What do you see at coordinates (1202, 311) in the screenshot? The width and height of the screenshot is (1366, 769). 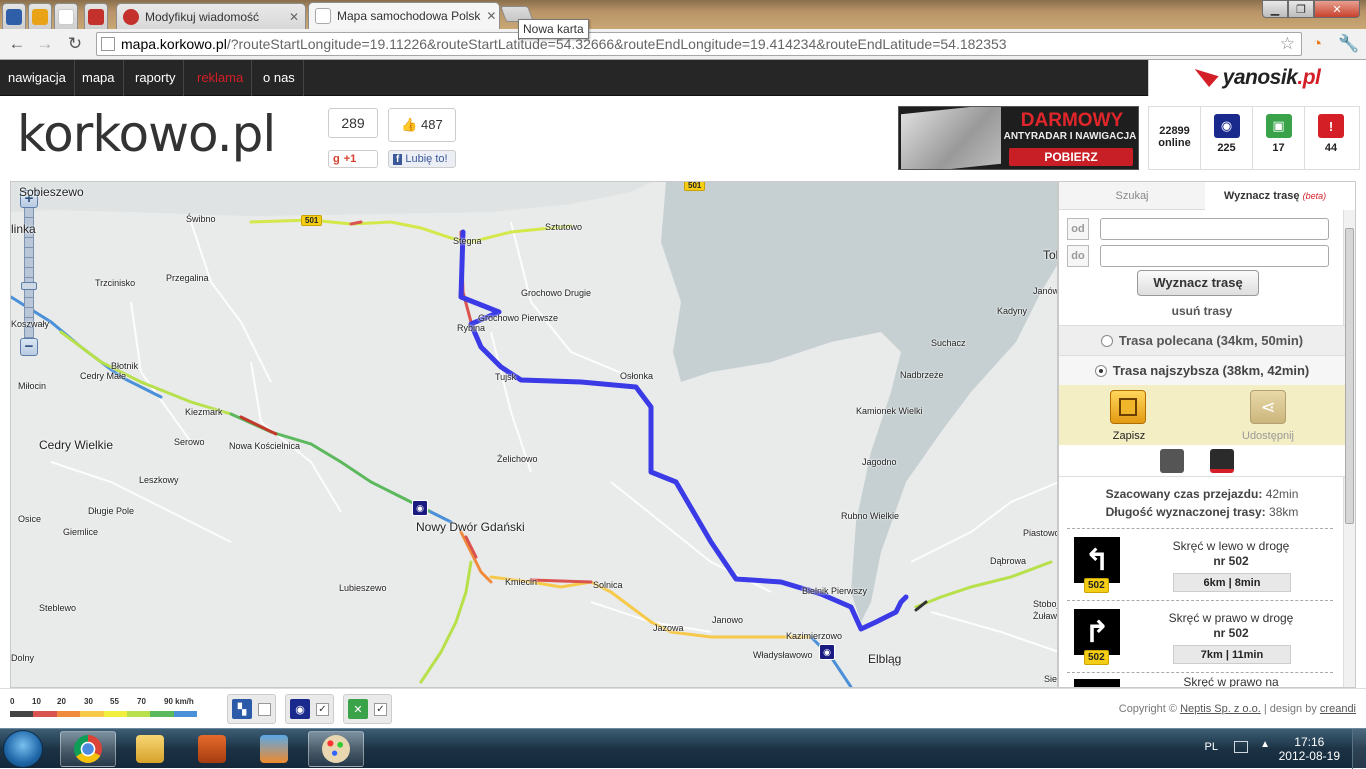 I see `clear-routes-link: usuń trasy` at bounding box center [1202, 311].